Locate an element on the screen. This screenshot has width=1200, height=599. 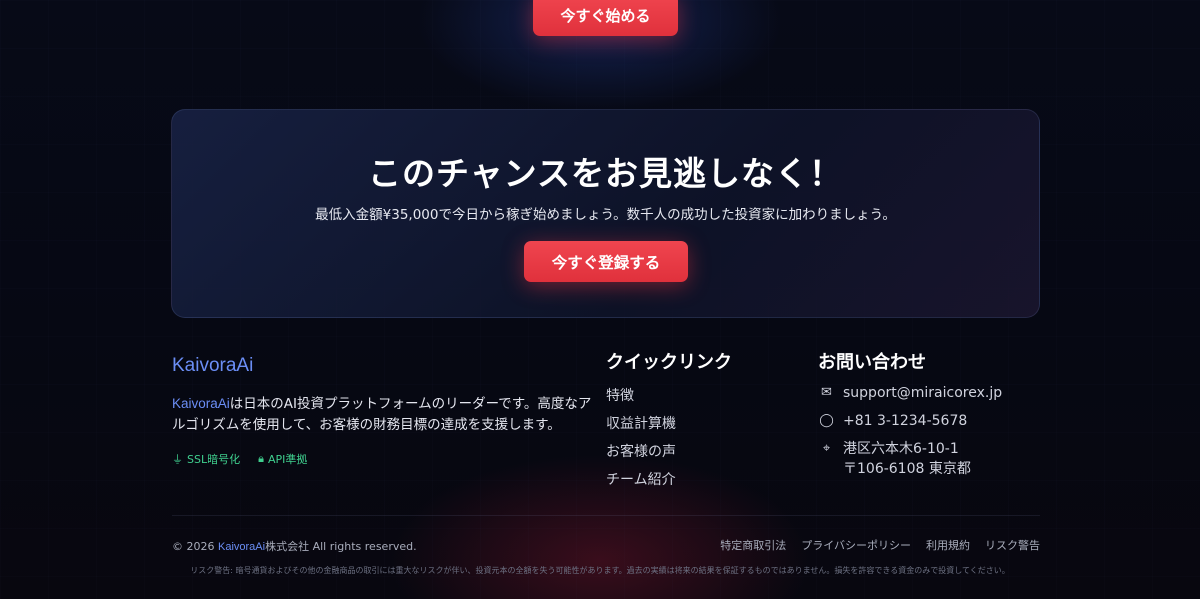
legal-link-risk-warning: リスク警告 is located at coordinates (1012, 545).